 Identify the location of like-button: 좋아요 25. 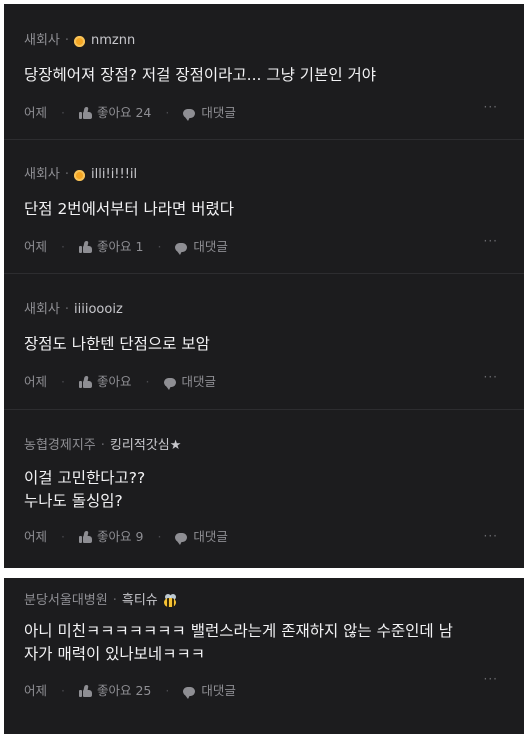
(115, 691).